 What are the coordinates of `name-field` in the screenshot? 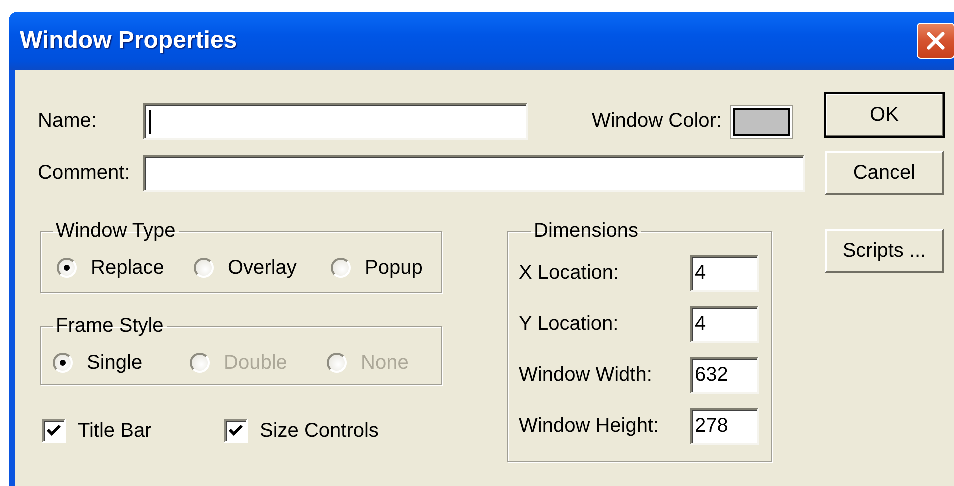 It's located at (335, 121).